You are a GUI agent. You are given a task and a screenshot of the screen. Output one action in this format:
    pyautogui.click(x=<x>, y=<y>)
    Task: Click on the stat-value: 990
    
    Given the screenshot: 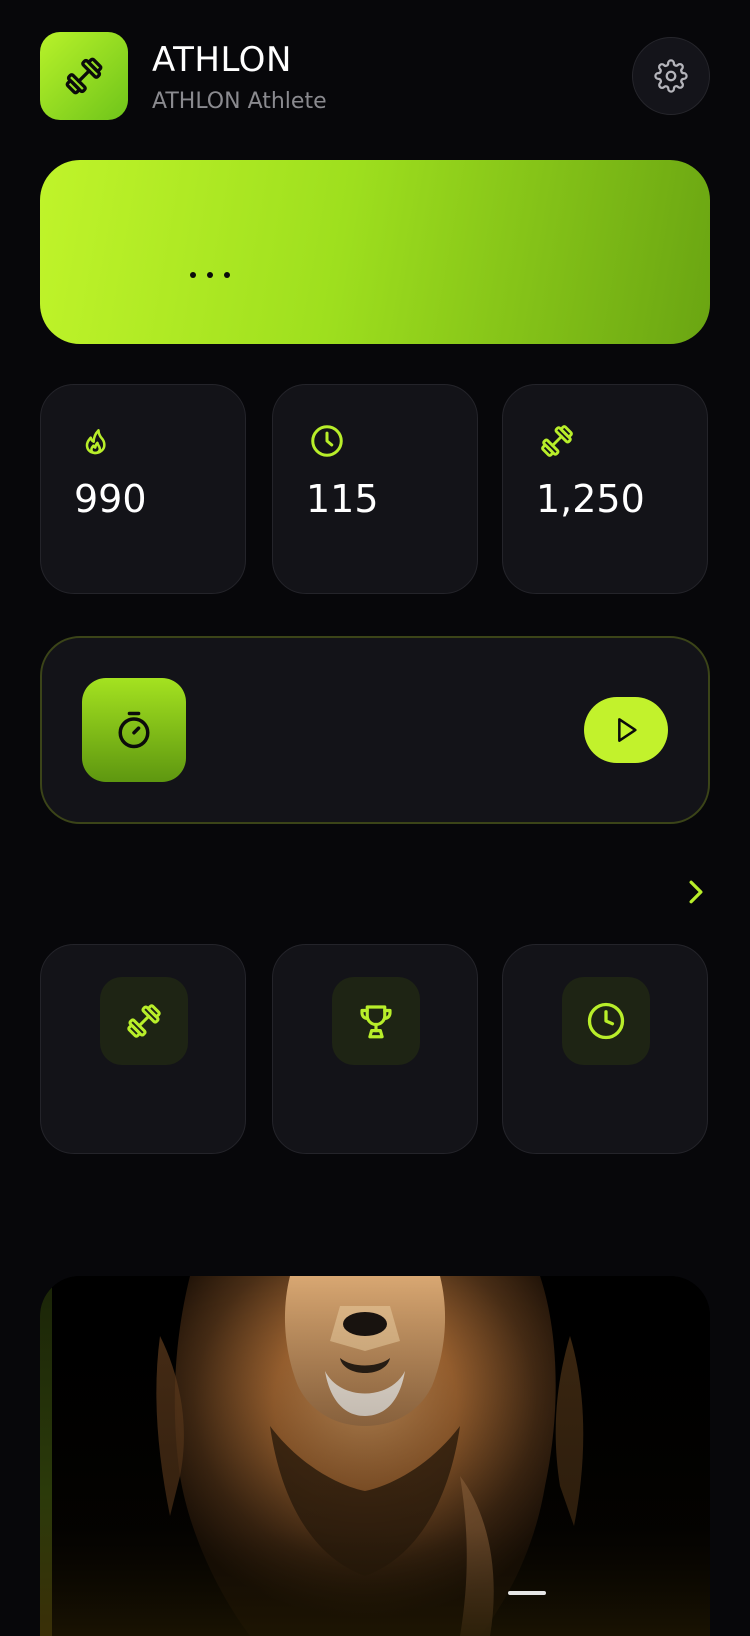 What is the action you would take?
    pyautogui.click(x=110, y=499)
    